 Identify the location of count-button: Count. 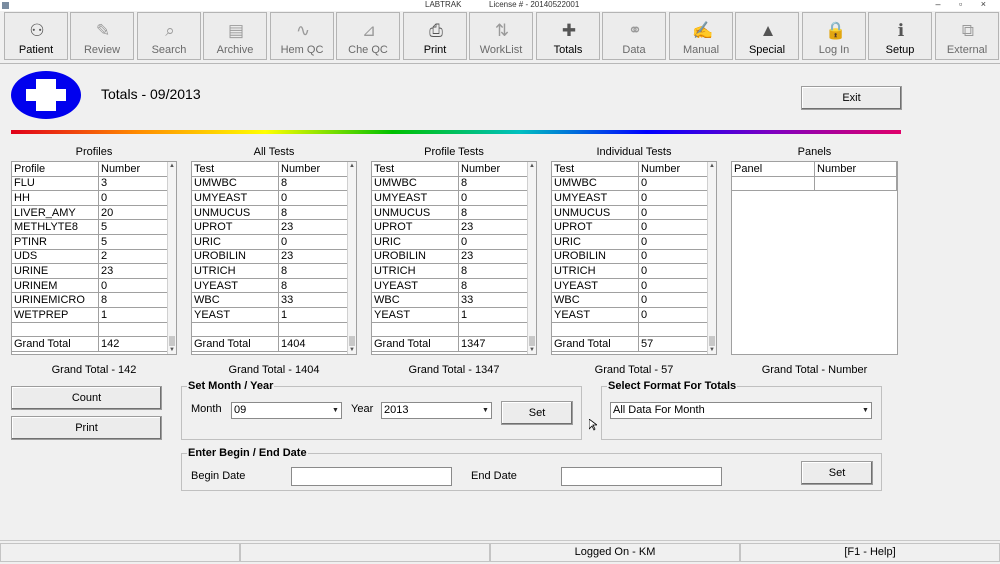
(86, 398).